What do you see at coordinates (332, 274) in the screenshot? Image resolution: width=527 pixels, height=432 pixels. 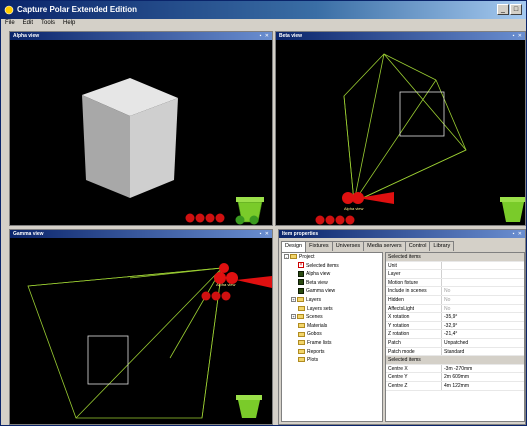 I see `tree-item: Alpha view` at bounding box center [332, 274].